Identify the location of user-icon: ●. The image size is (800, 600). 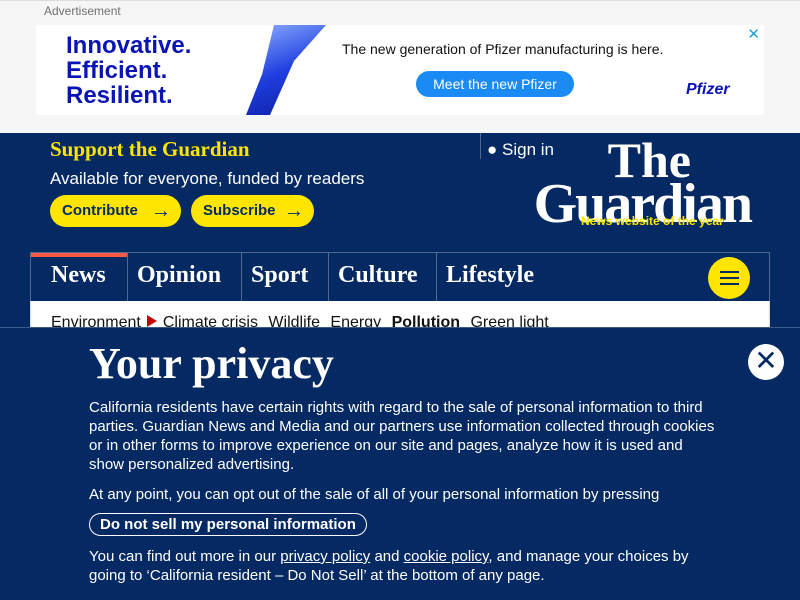
(492, 149).